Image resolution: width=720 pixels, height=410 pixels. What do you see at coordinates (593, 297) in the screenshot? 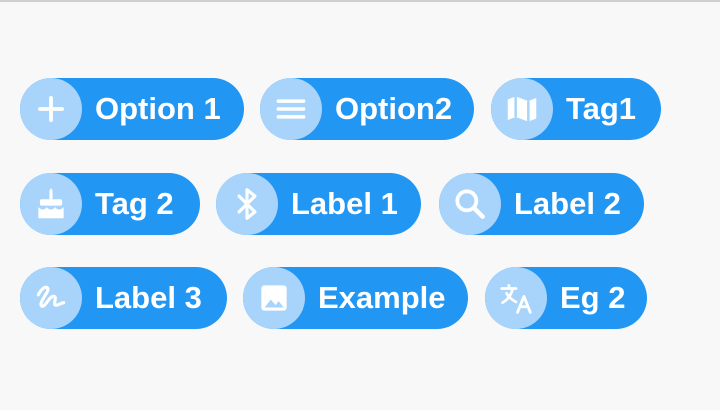
I see `chip-label: Eg 2` at bounding box center [593, 297].